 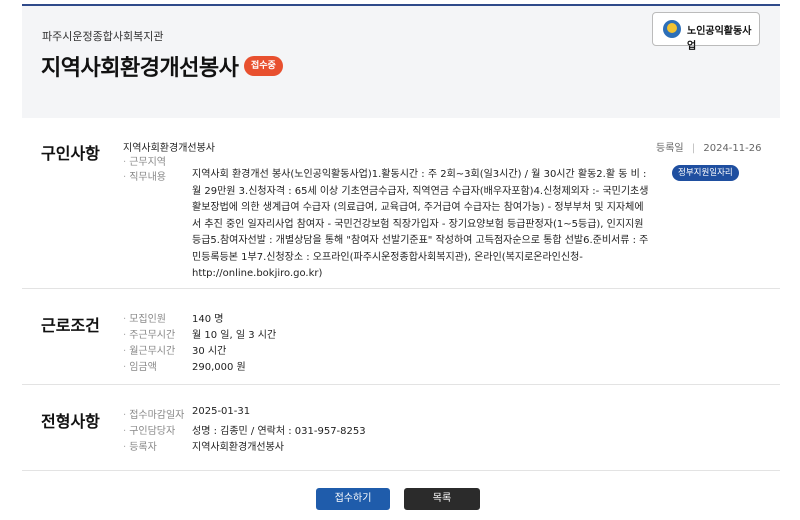 What do you see at coordinates (153, 413) in the screenshot?
I see `selection-label: 접수마감일자` at bounding box center [153, 413].